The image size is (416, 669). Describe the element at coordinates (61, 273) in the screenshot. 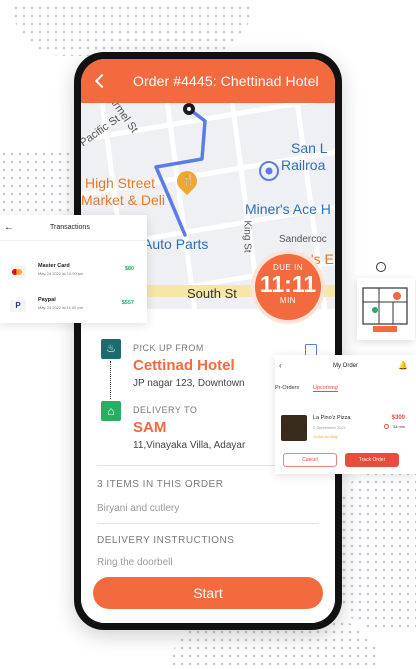

I see `transaction-date: May 24 2022 at 10:00 pm` at that location.